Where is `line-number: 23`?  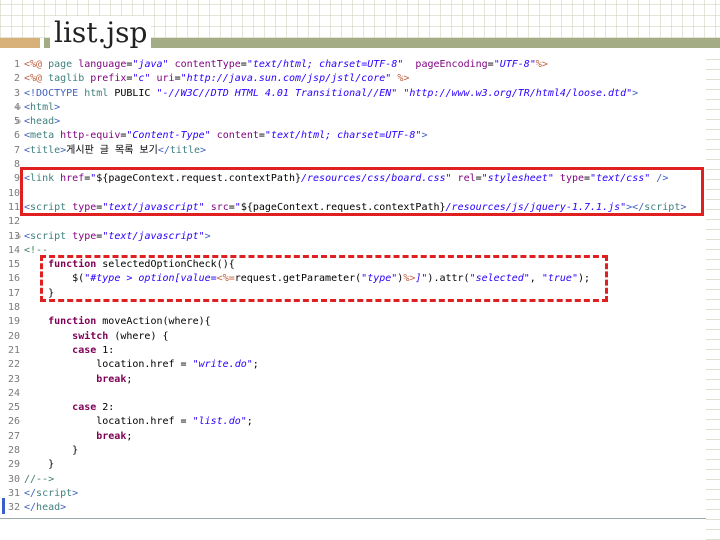 line-number: 23 is located at coordinates (13, 379).